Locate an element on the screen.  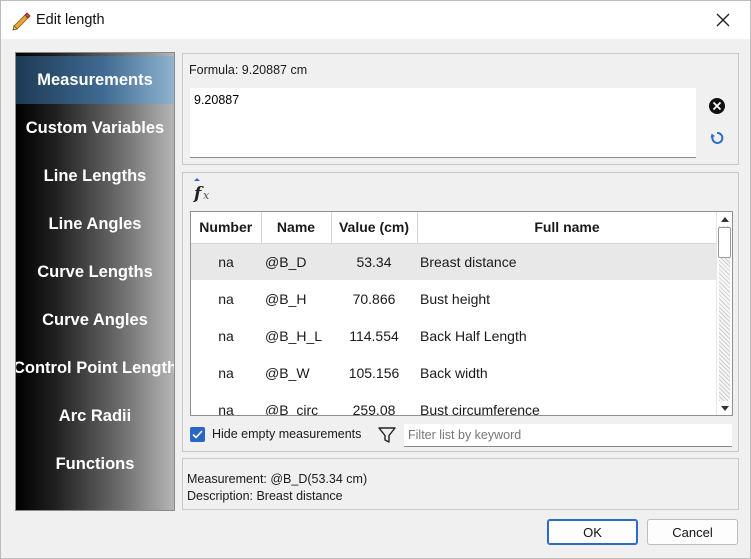
cell-name: @B_circ is located at coordinates (292, 408).